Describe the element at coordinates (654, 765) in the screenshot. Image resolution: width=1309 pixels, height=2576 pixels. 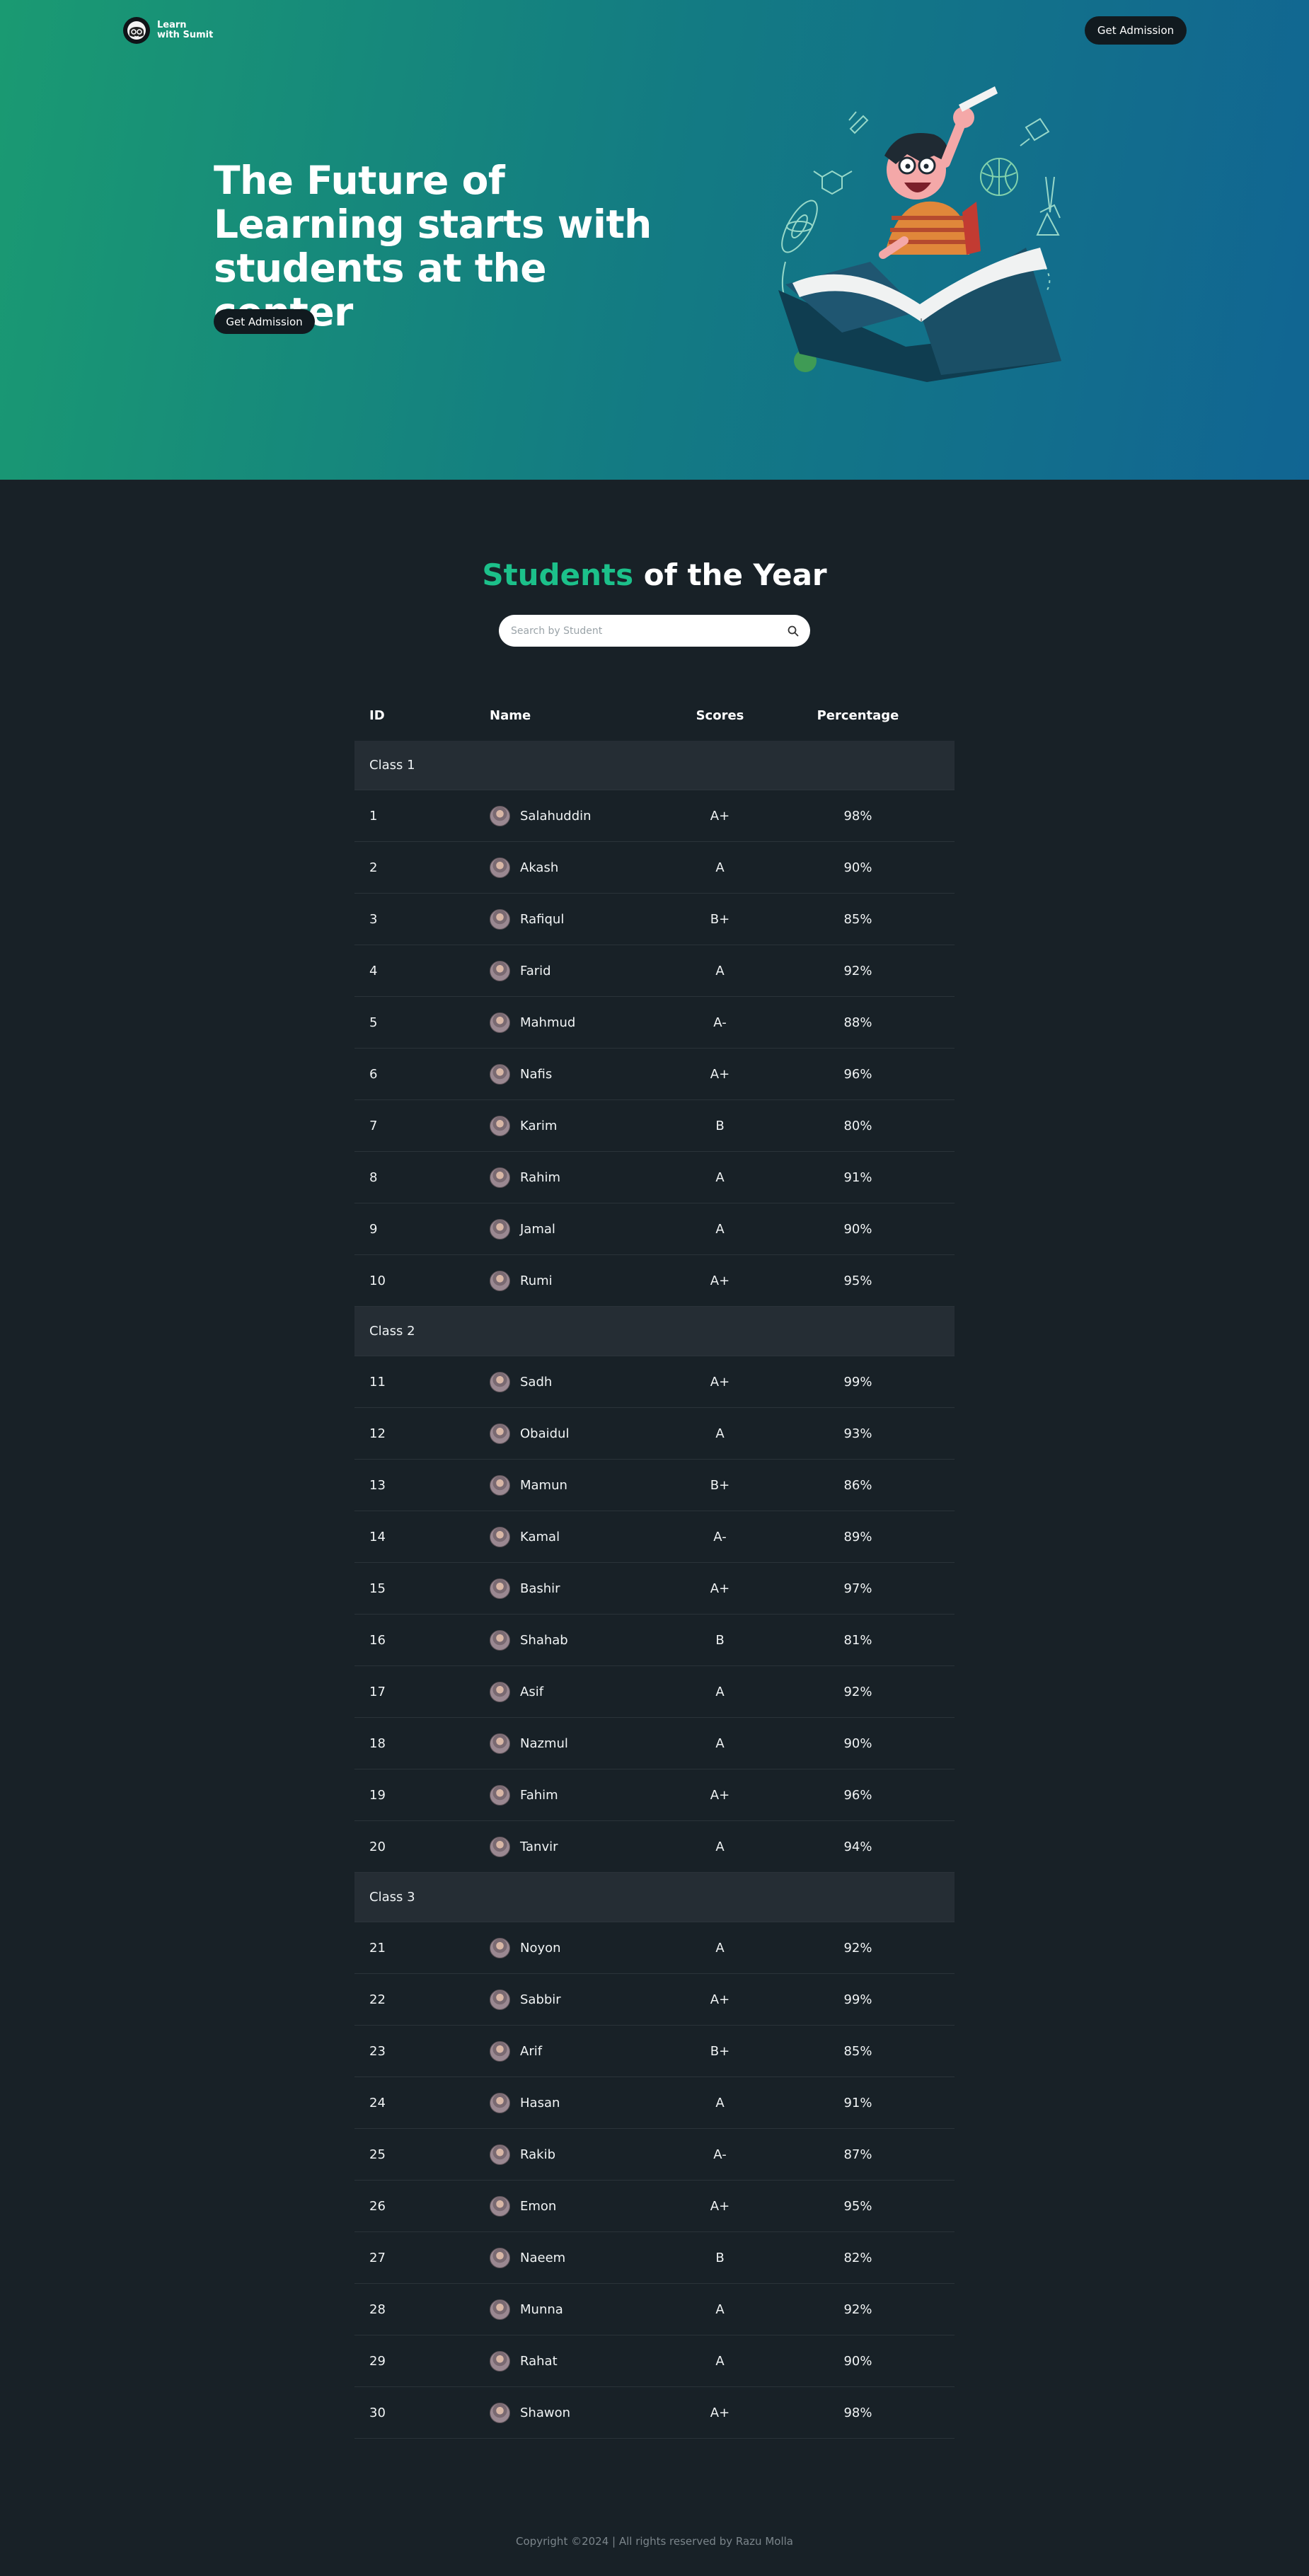
I see `class-group-row: Class 1` at that location.